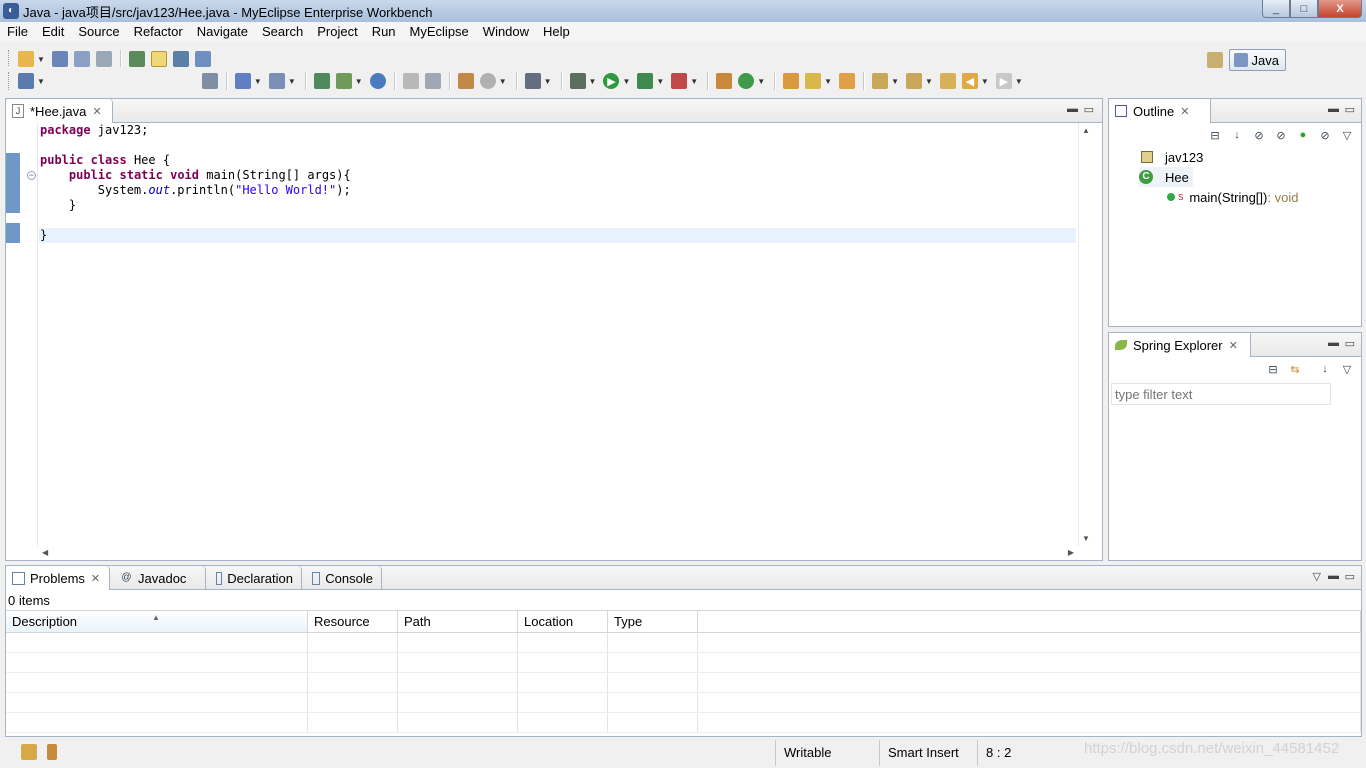 The width and height of the screenshot is (1366, 768). What do you see at coordinates (321, 81) in the screenshot?
I see `deploy-icon` at bounding box center [321, 81].